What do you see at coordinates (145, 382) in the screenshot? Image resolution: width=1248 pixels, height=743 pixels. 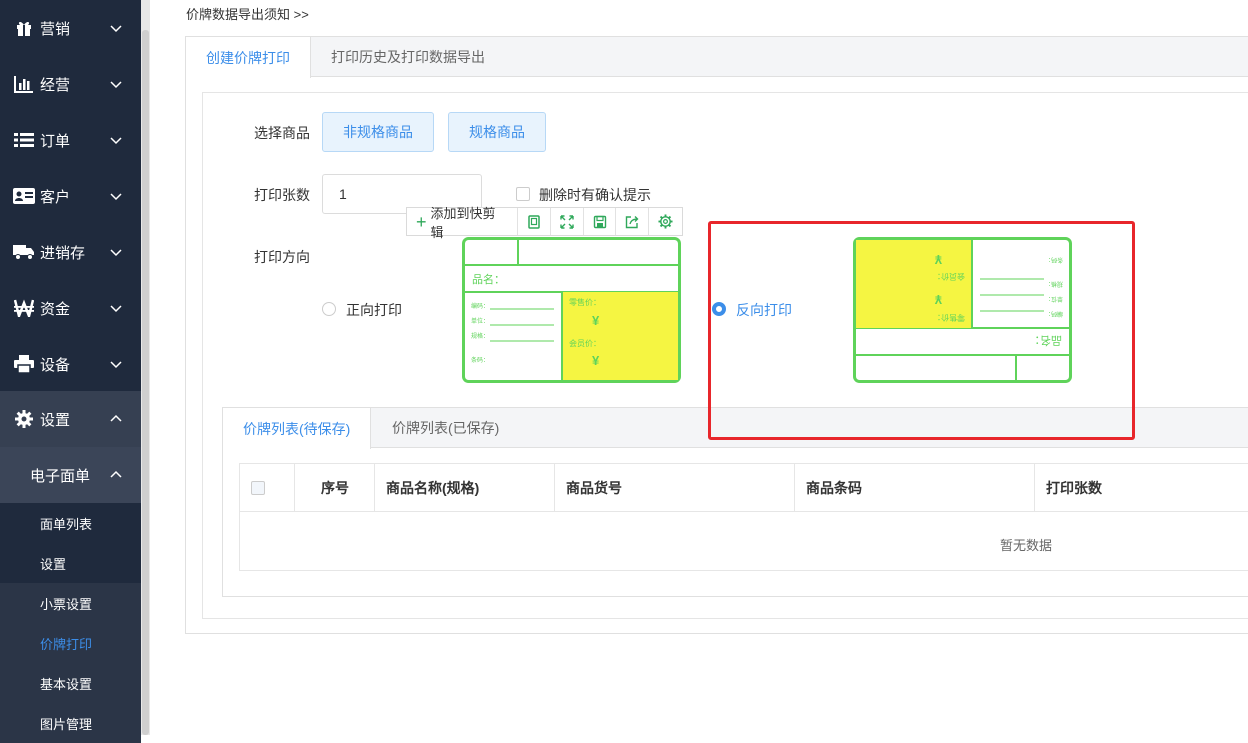 I see `scrollbar-thumb` at bounding box center [145, 382].